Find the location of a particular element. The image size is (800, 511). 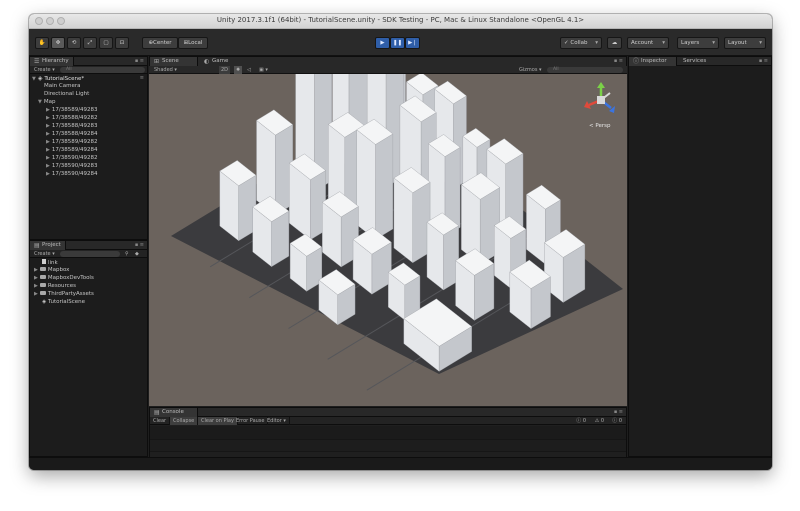

collab-dropdown: ✓ Collab is located at coordinates (581, 43).